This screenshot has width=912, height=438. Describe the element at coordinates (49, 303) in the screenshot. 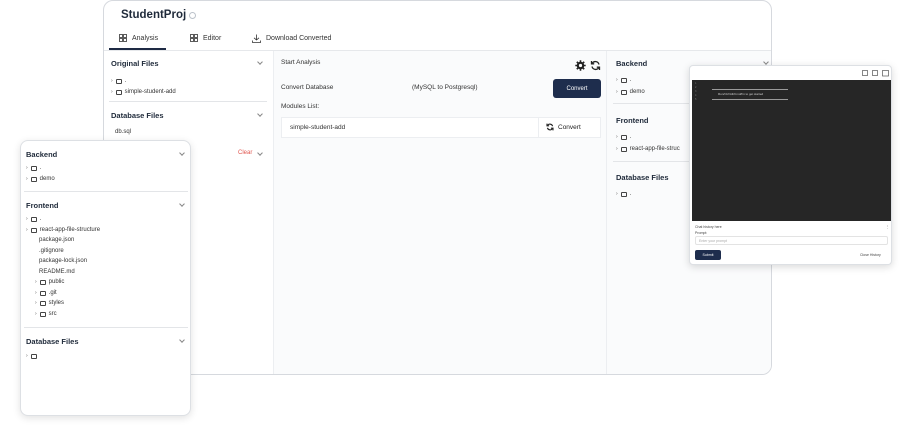

I see `tree-item: › styles` at that location.